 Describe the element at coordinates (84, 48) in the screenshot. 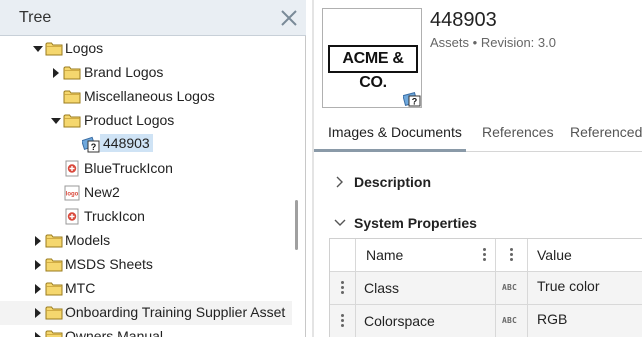

I see `tree-item-label: Logos` at that location.